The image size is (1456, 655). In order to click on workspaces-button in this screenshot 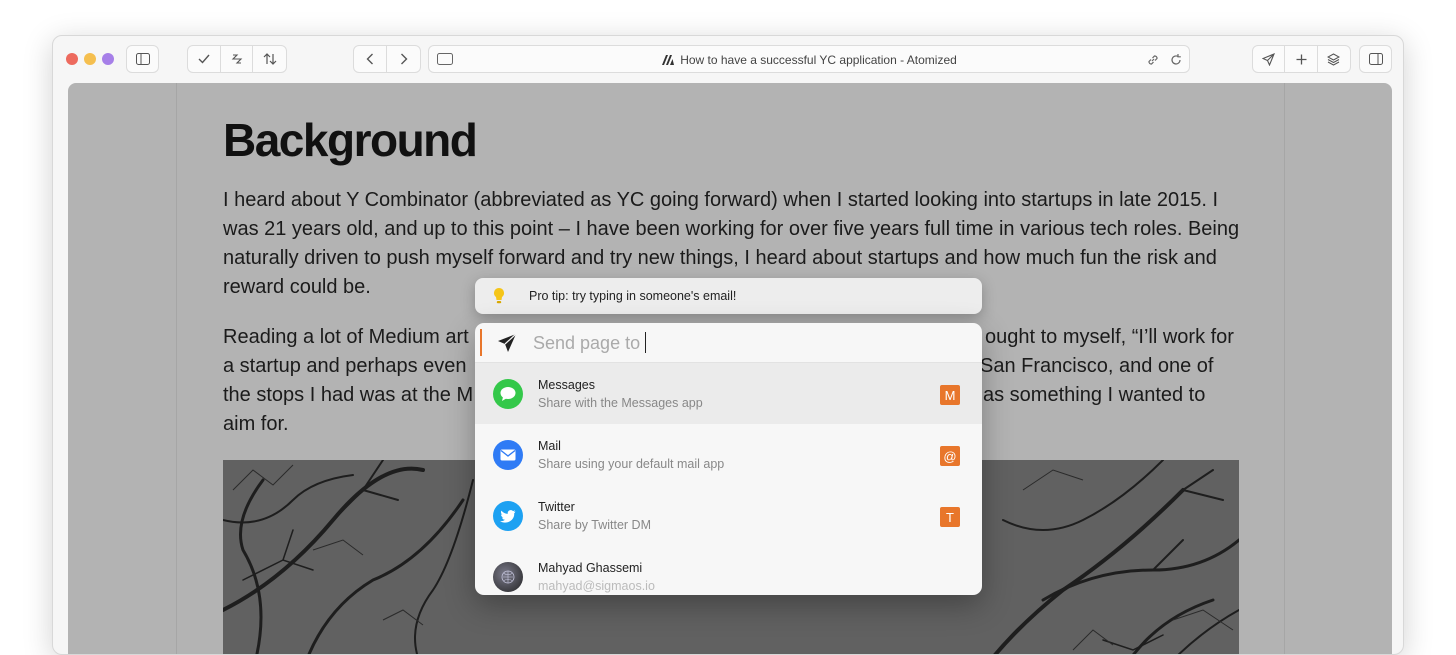, I will do `click(1334, 59)`.